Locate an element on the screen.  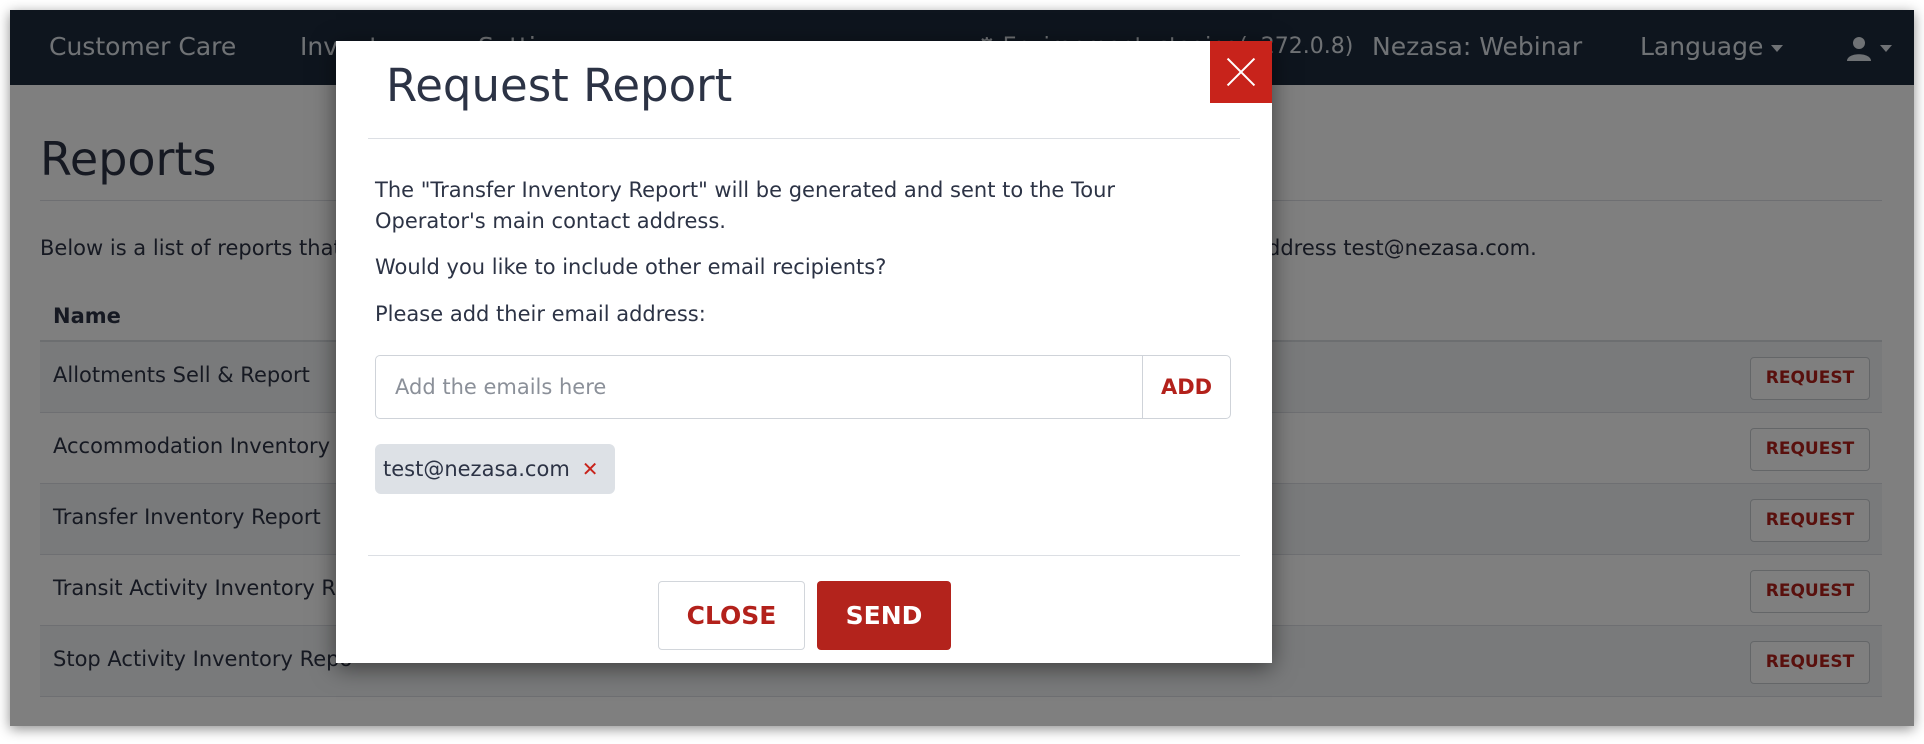
email-chip-label: test@nezasa.com is located at coordinates (476, 469).